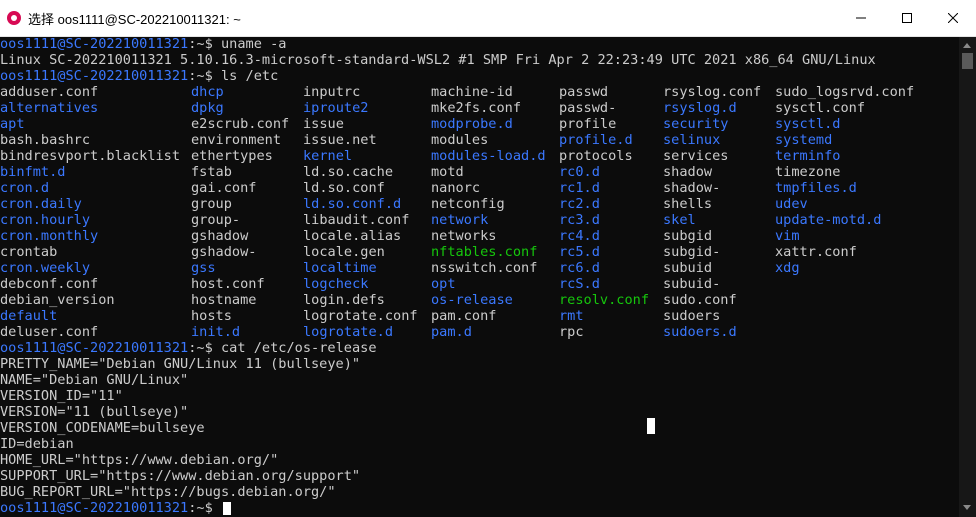 The width and height of the screenshot is (976, 517). What do you see at coordinates (472, 92) in the screenshot?
I see `ls-entry: machine-id` at bounding box center [472, 92].